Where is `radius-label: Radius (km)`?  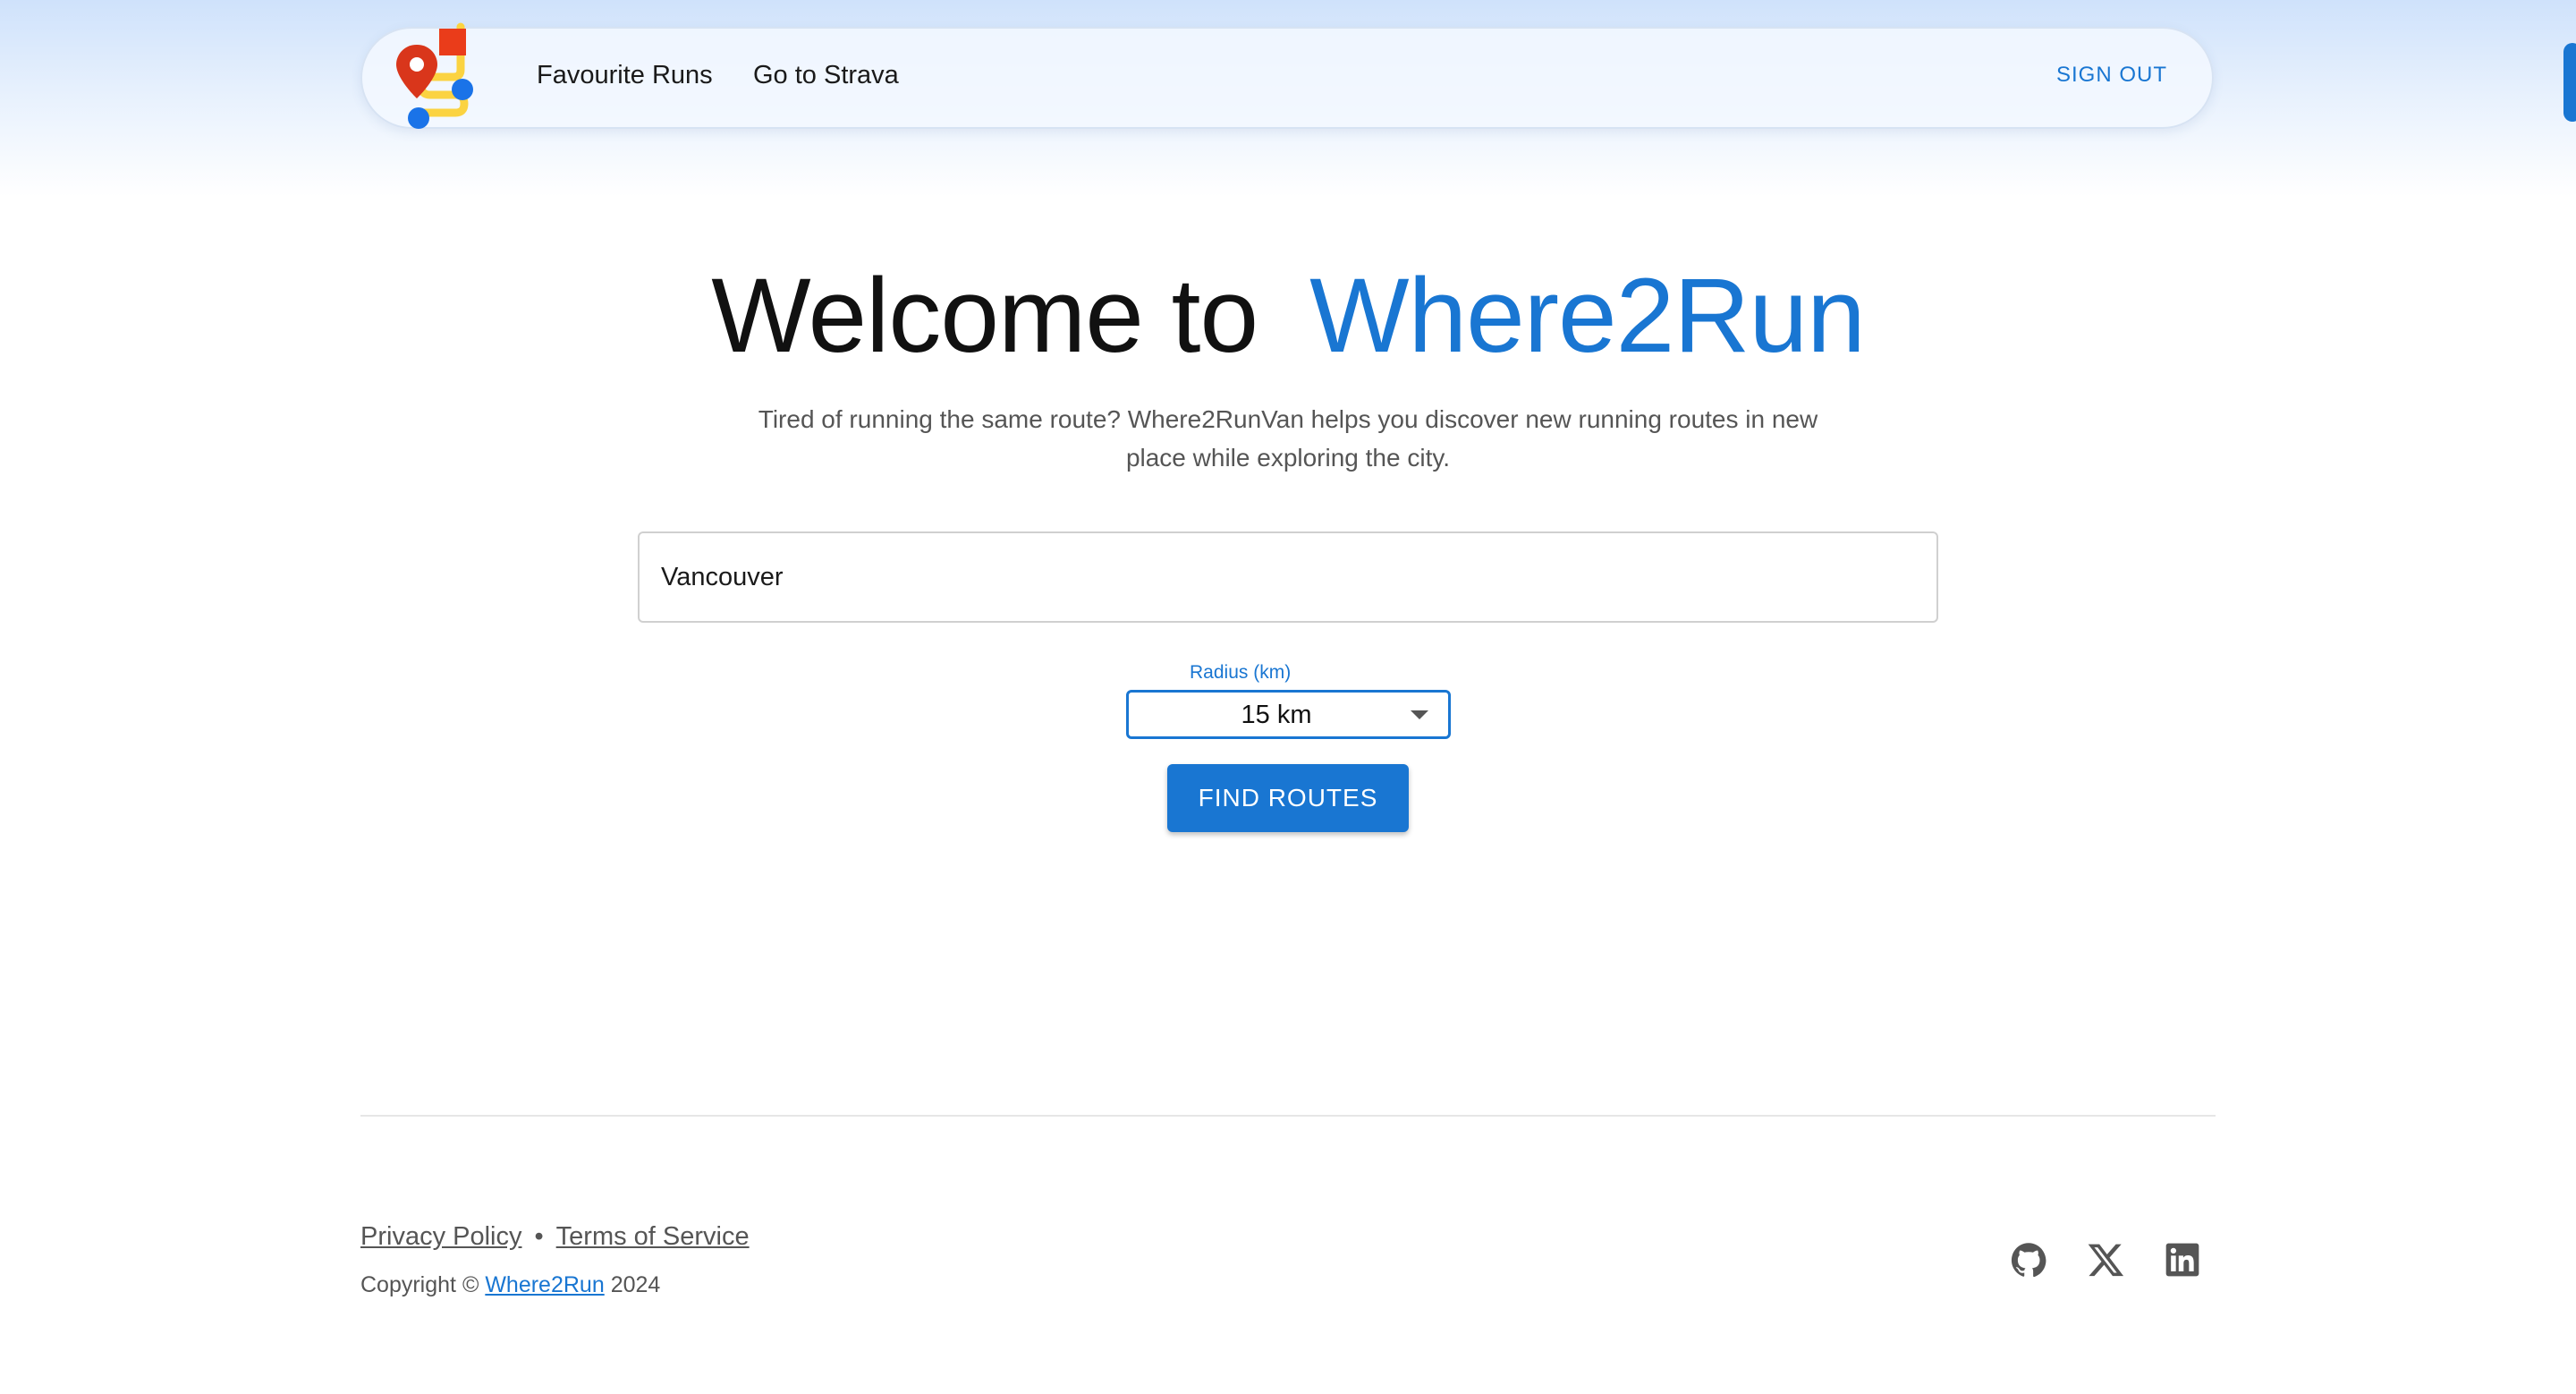
radius-label: Radius (km) is located at coordinates (1240, 673).